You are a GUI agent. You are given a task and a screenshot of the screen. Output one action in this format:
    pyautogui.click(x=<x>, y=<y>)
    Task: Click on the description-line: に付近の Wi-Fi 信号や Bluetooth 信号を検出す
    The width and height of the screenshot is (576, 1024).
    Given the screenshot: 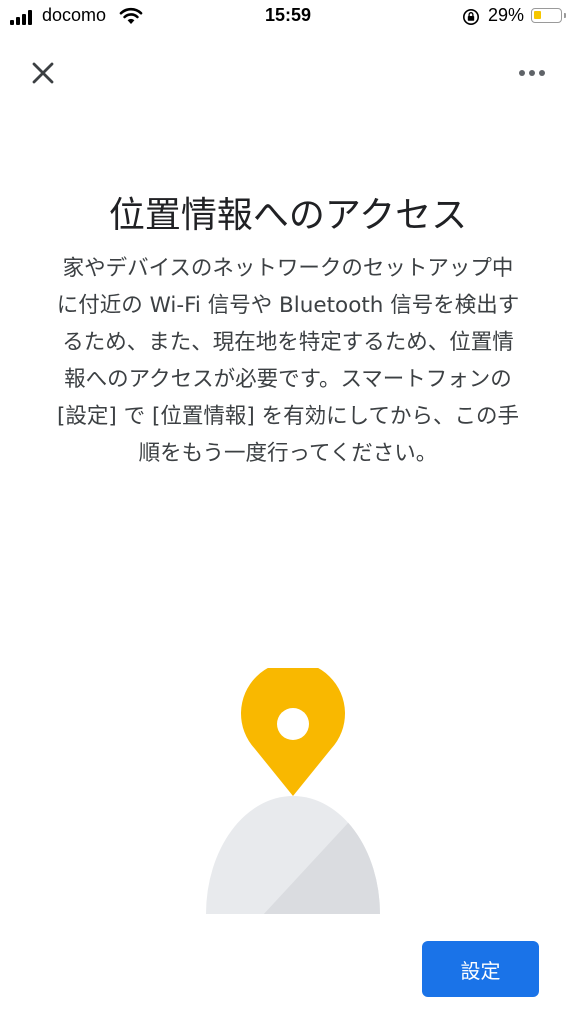 What is the action you would take?
    pyautogui.click(x=288, y=305)
    